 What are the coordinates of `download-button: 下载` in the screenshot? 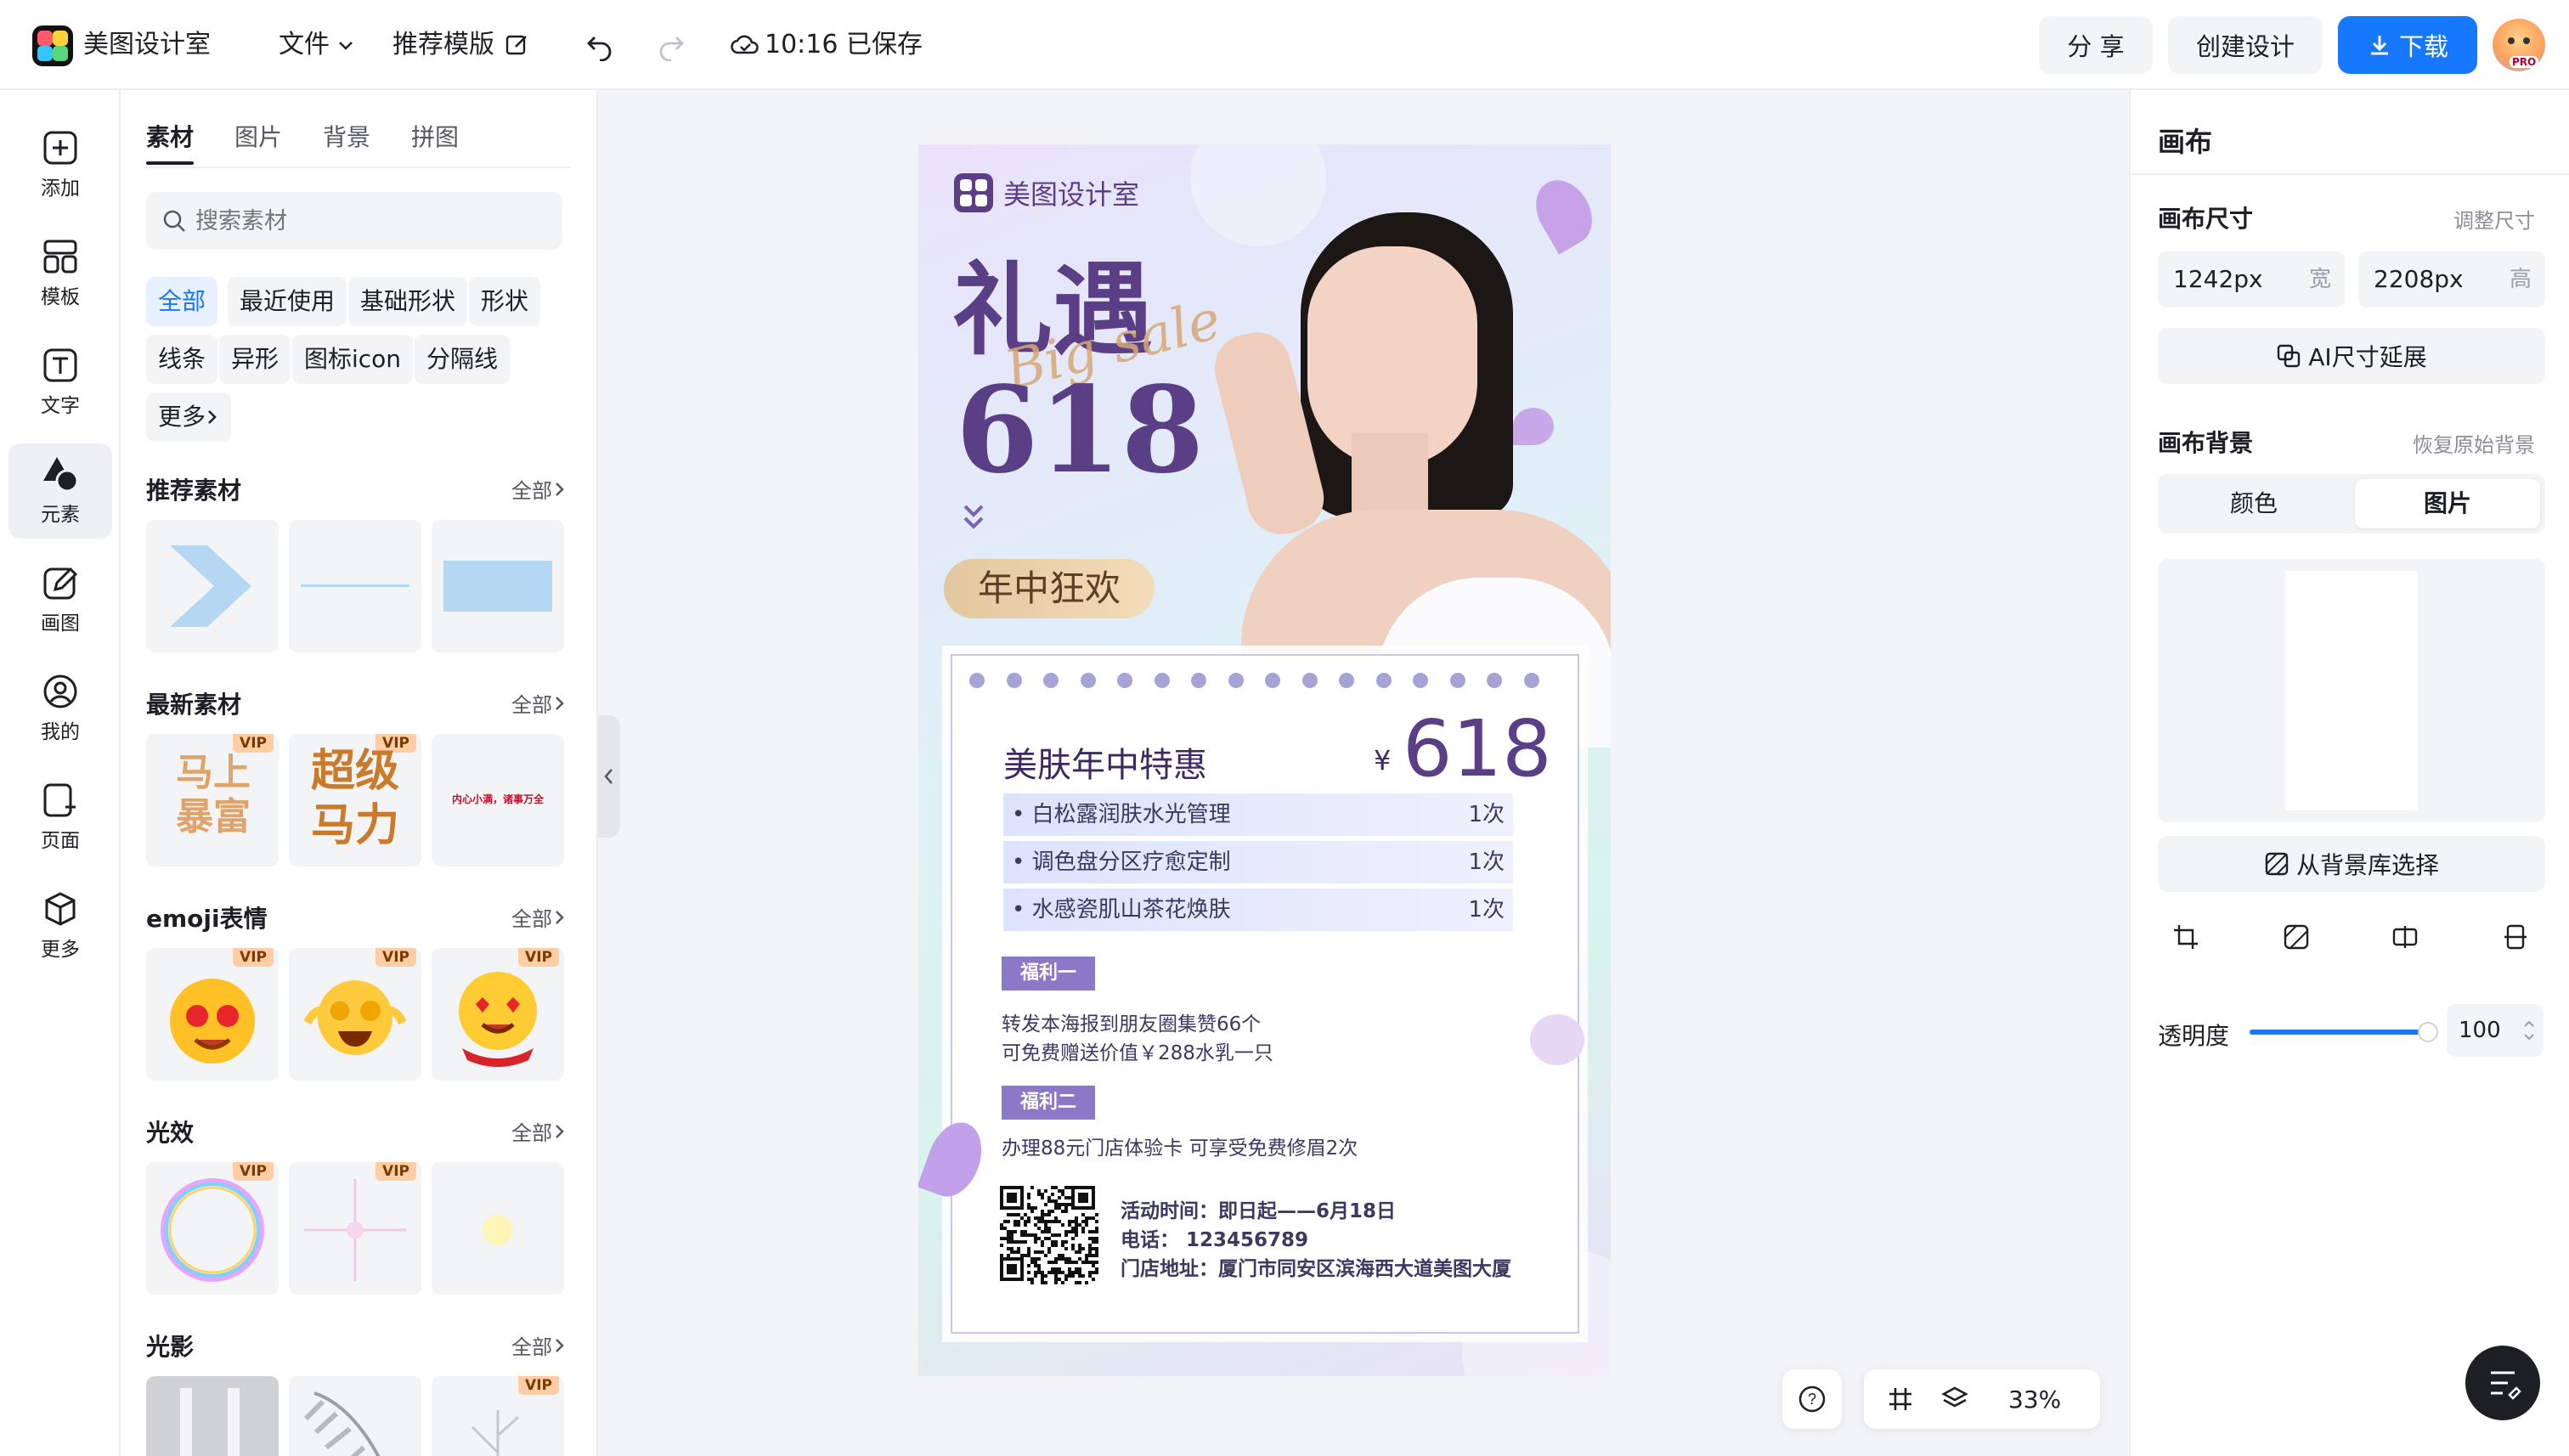 It's located at (2408, 45).